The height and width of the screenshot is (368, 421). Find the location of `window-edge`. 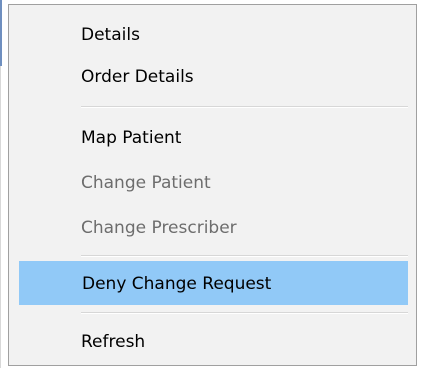

window-edge is located at coordinates (0, 217).